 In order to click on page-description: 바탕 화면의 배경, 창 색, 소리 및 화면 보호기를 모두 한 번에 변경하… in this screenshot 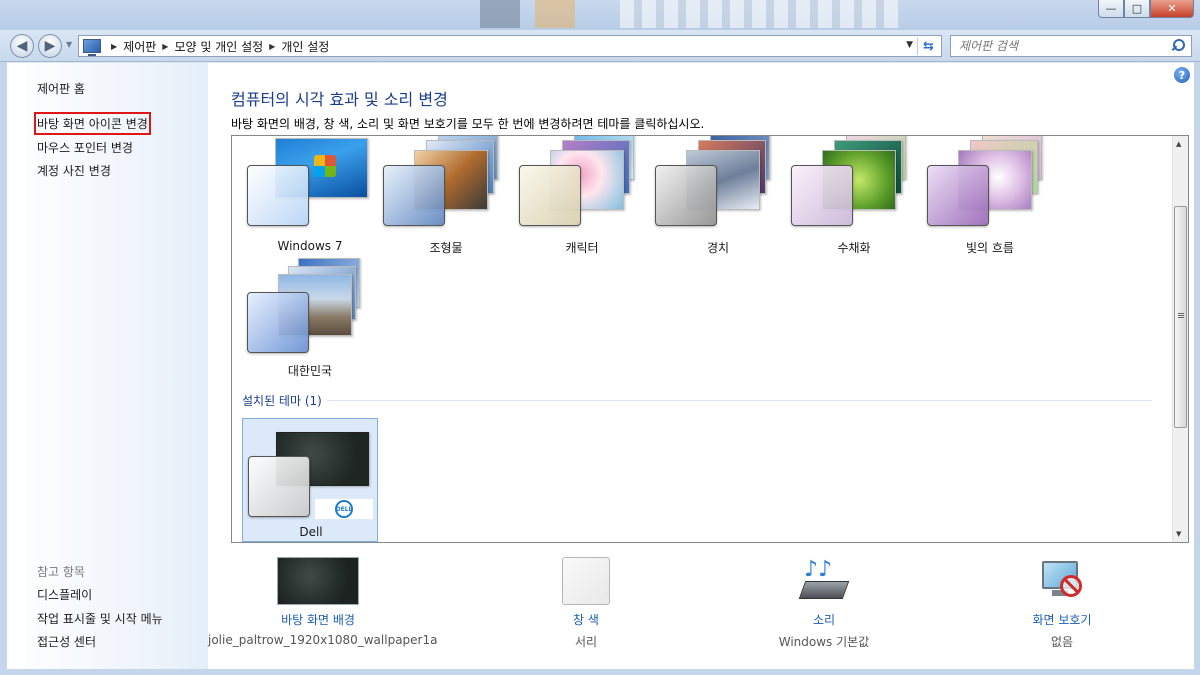, I will do `click(468, 124)`.